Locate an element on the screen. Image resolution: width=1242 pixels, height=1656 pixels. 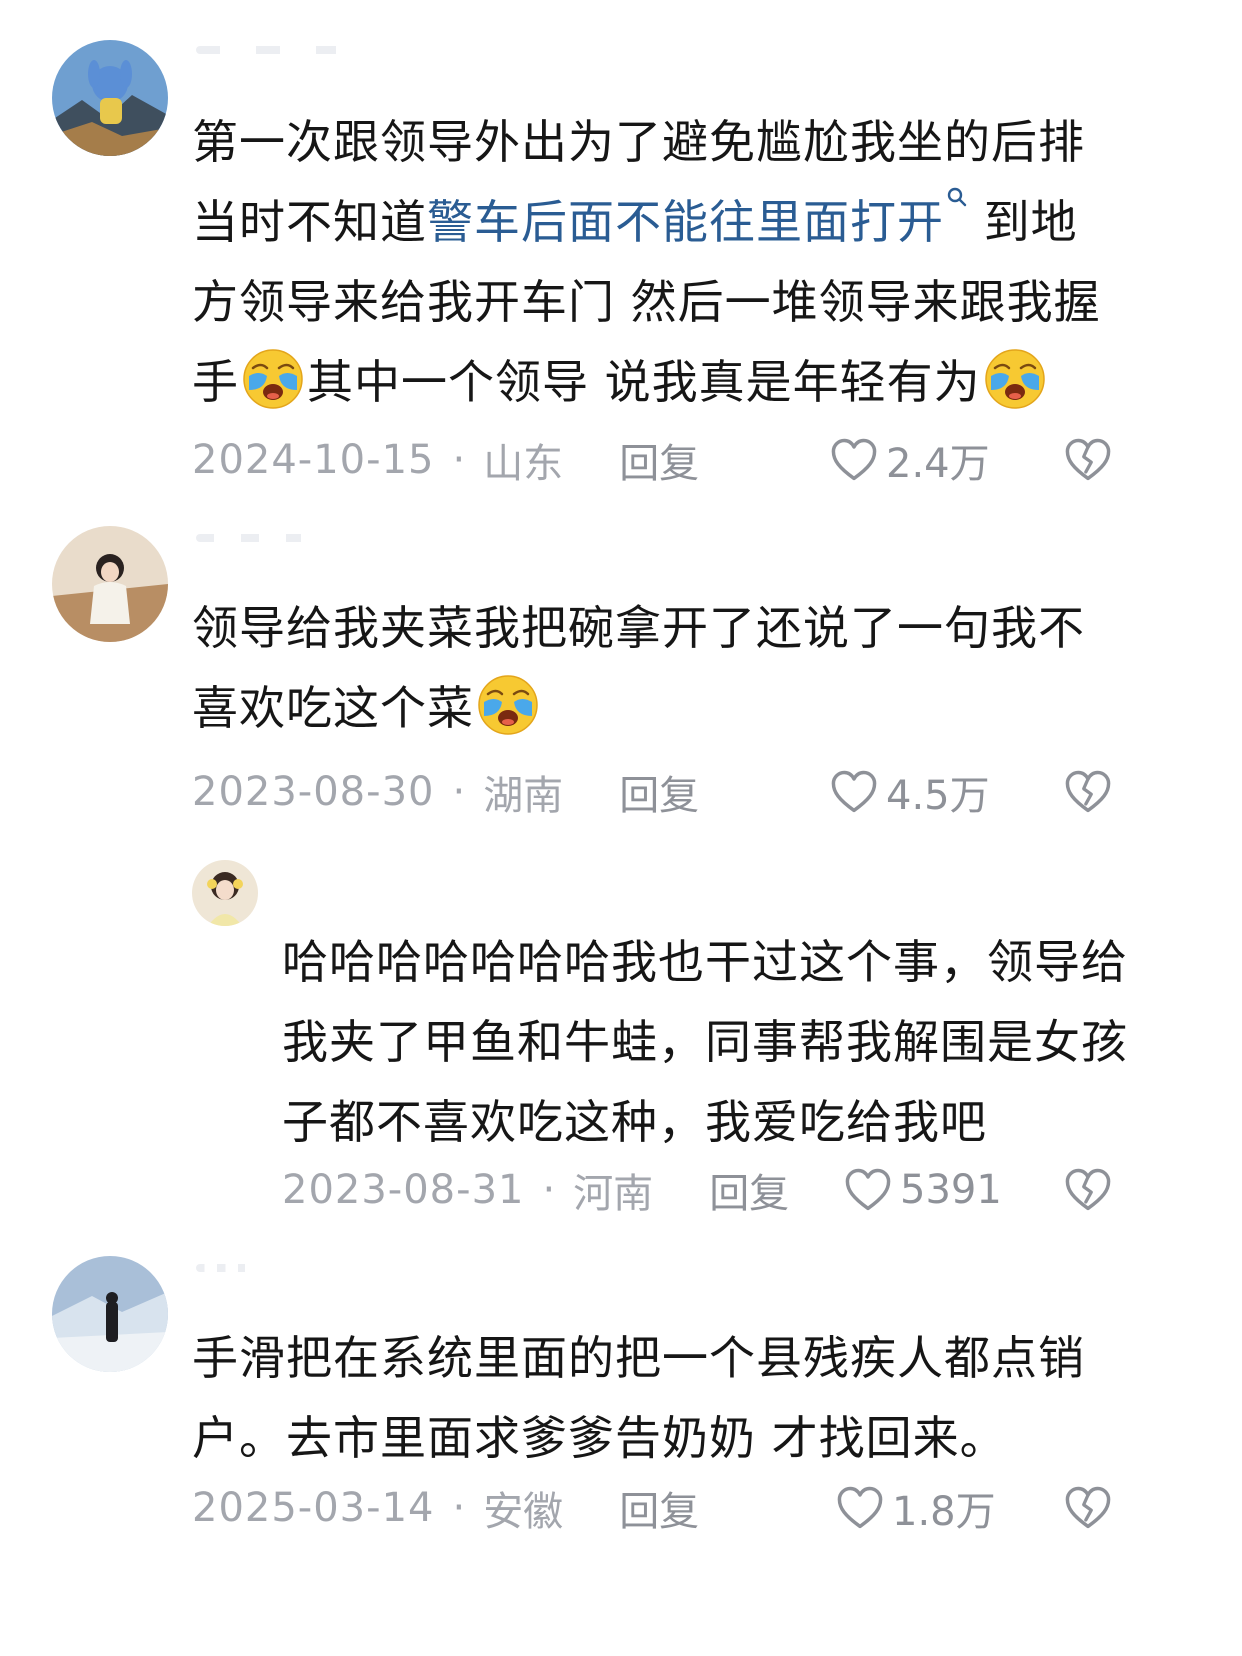
comment-text: 领导给我夹菜我把碗拿开了还说了一句我不喜欢吃这个菜 is located at coordinates (647, 668).